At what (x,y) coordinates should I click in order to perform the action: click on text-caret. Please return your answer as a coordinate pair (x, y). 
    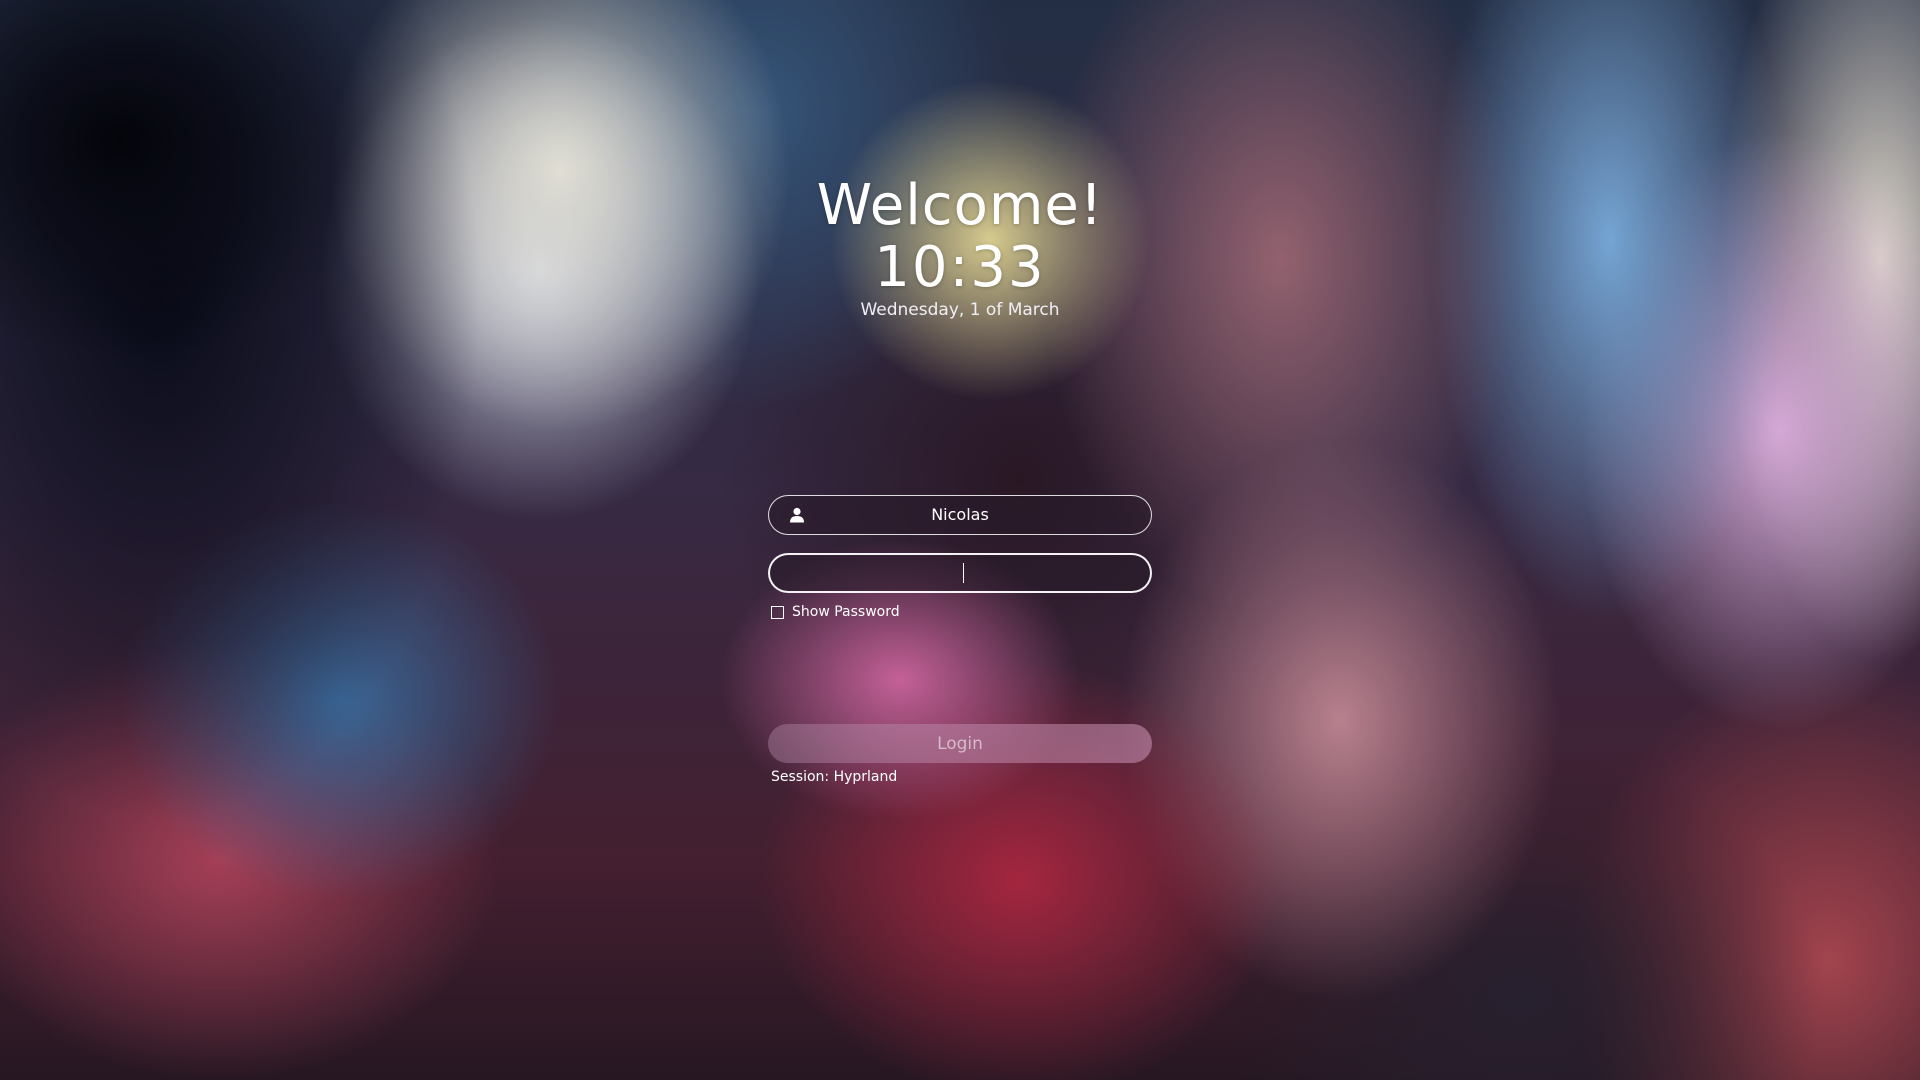
    Looking at the image, I should click on (963, 573).